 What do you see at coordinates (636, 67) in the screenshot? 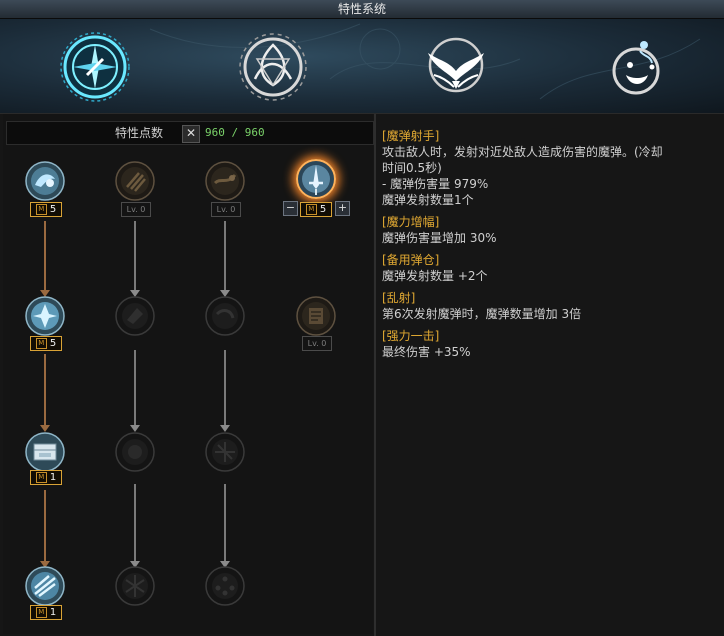
I see `flask-emblem-icon` at bounding box center [636, 67].